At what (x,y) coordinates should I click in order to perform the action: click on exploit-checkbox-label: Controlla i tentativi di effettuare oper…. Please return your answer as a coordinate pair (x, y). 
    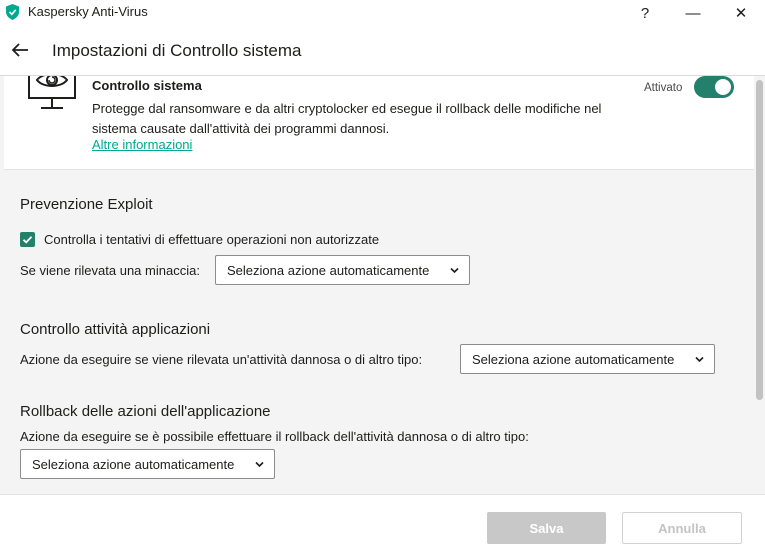
    Looking at the image, I should click on (211, 239).